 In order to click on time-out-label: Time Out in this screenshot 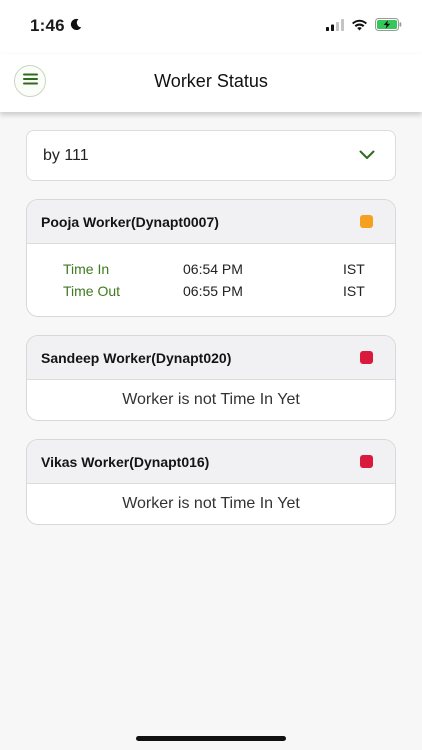, I will do `click(92, 291)`.